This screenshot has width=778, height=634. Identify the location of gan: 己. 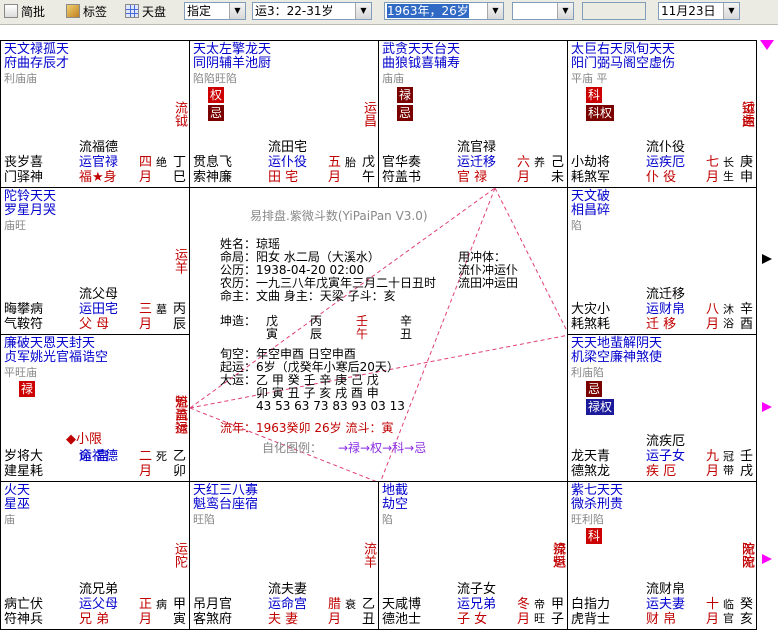
(558, 162).